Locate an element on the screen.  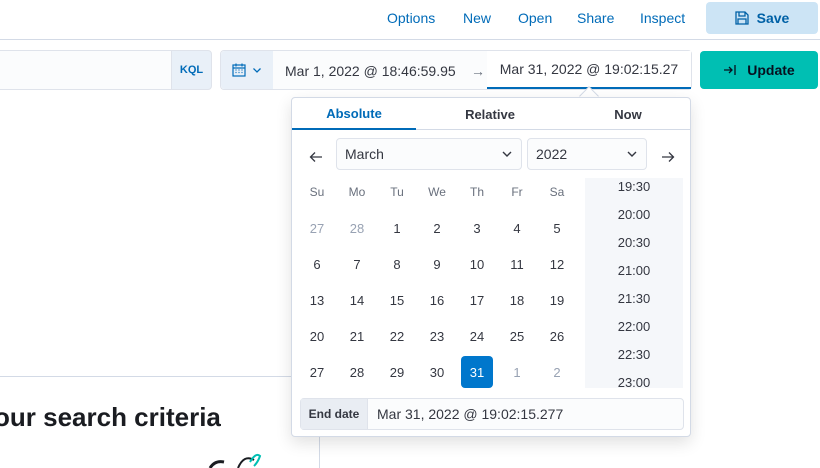
weekday-label: Fr is located at coordinates (517, 192).